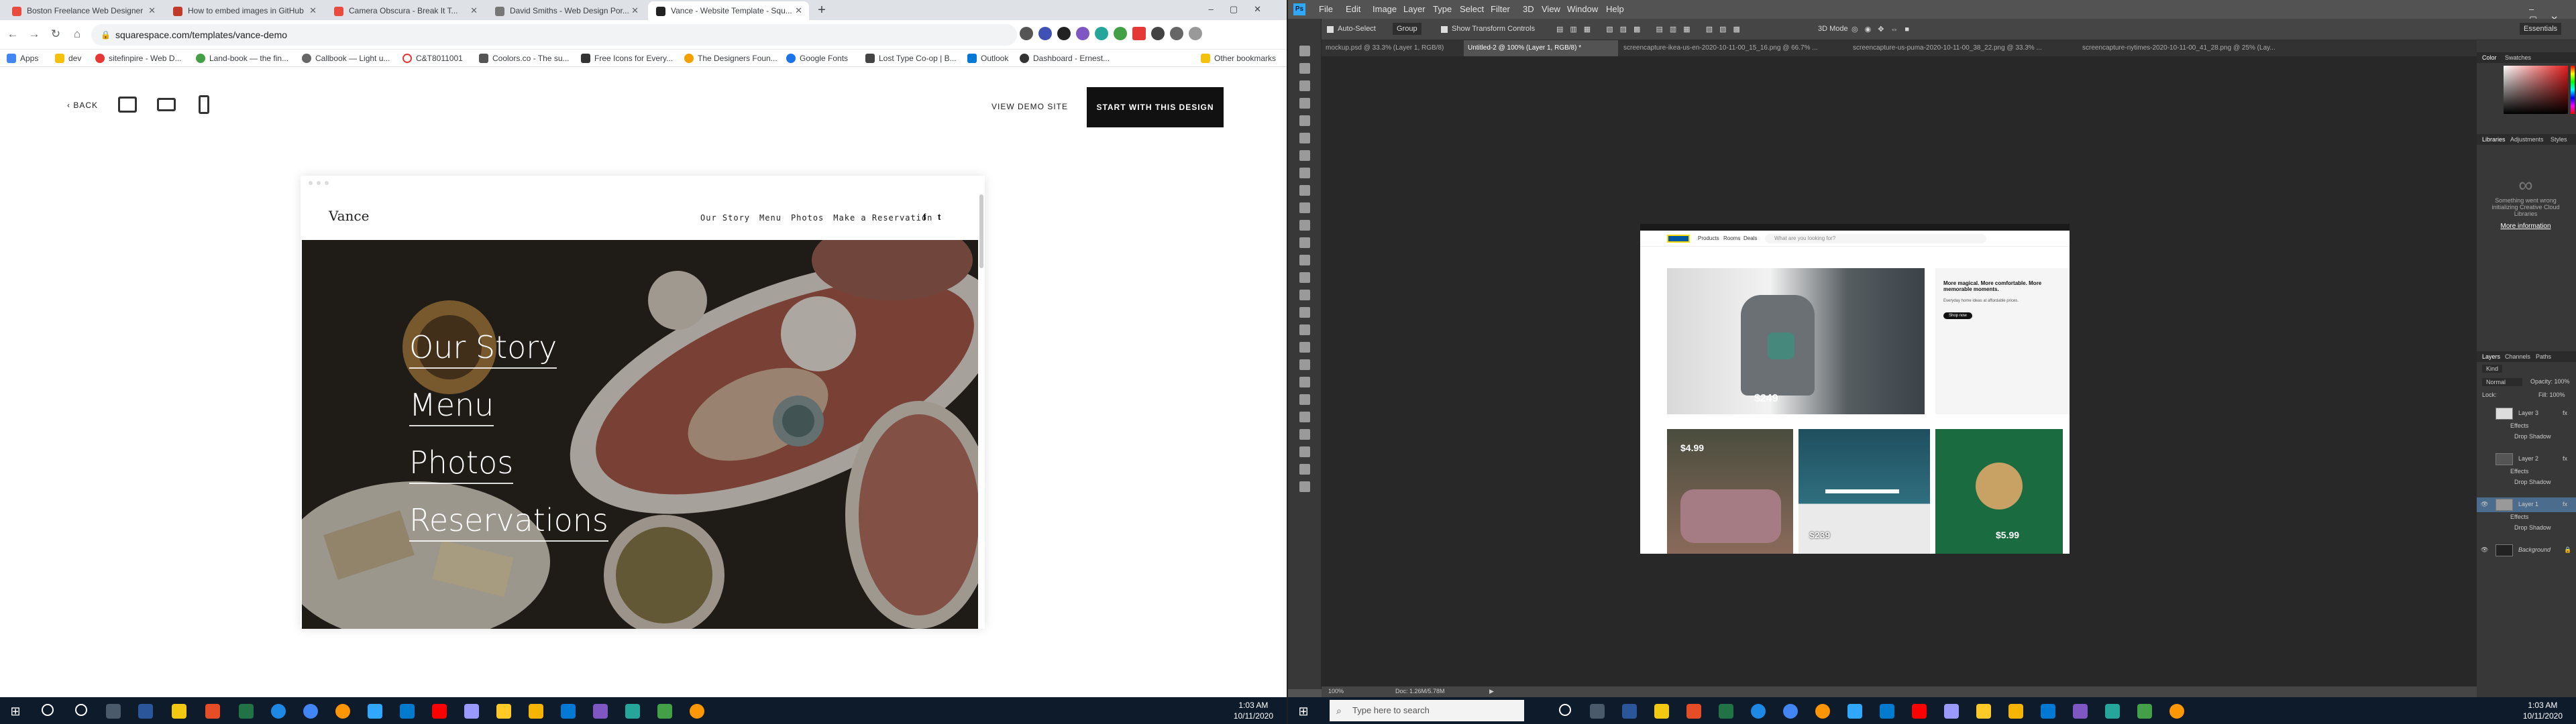  Describe the element at coordinates (1336, 691) in the screenshot. I see `zoom-level: 100%` at that location.